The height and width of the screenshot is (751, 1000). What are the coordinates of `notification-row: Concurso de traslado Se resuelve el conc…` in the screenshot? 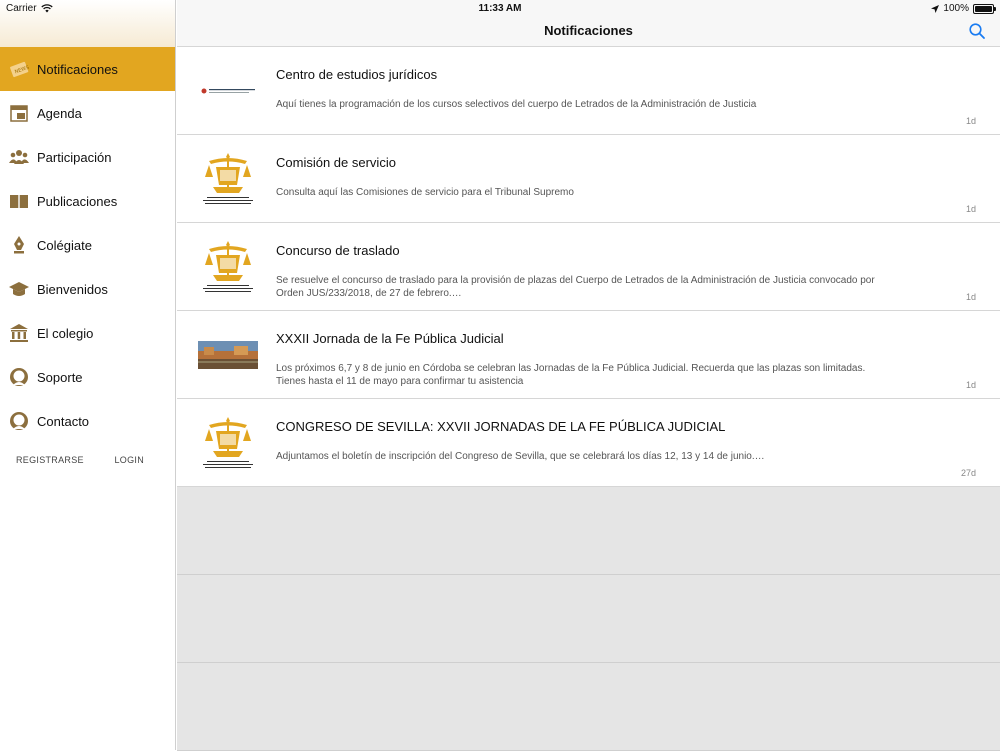 It's located at (588, 267).